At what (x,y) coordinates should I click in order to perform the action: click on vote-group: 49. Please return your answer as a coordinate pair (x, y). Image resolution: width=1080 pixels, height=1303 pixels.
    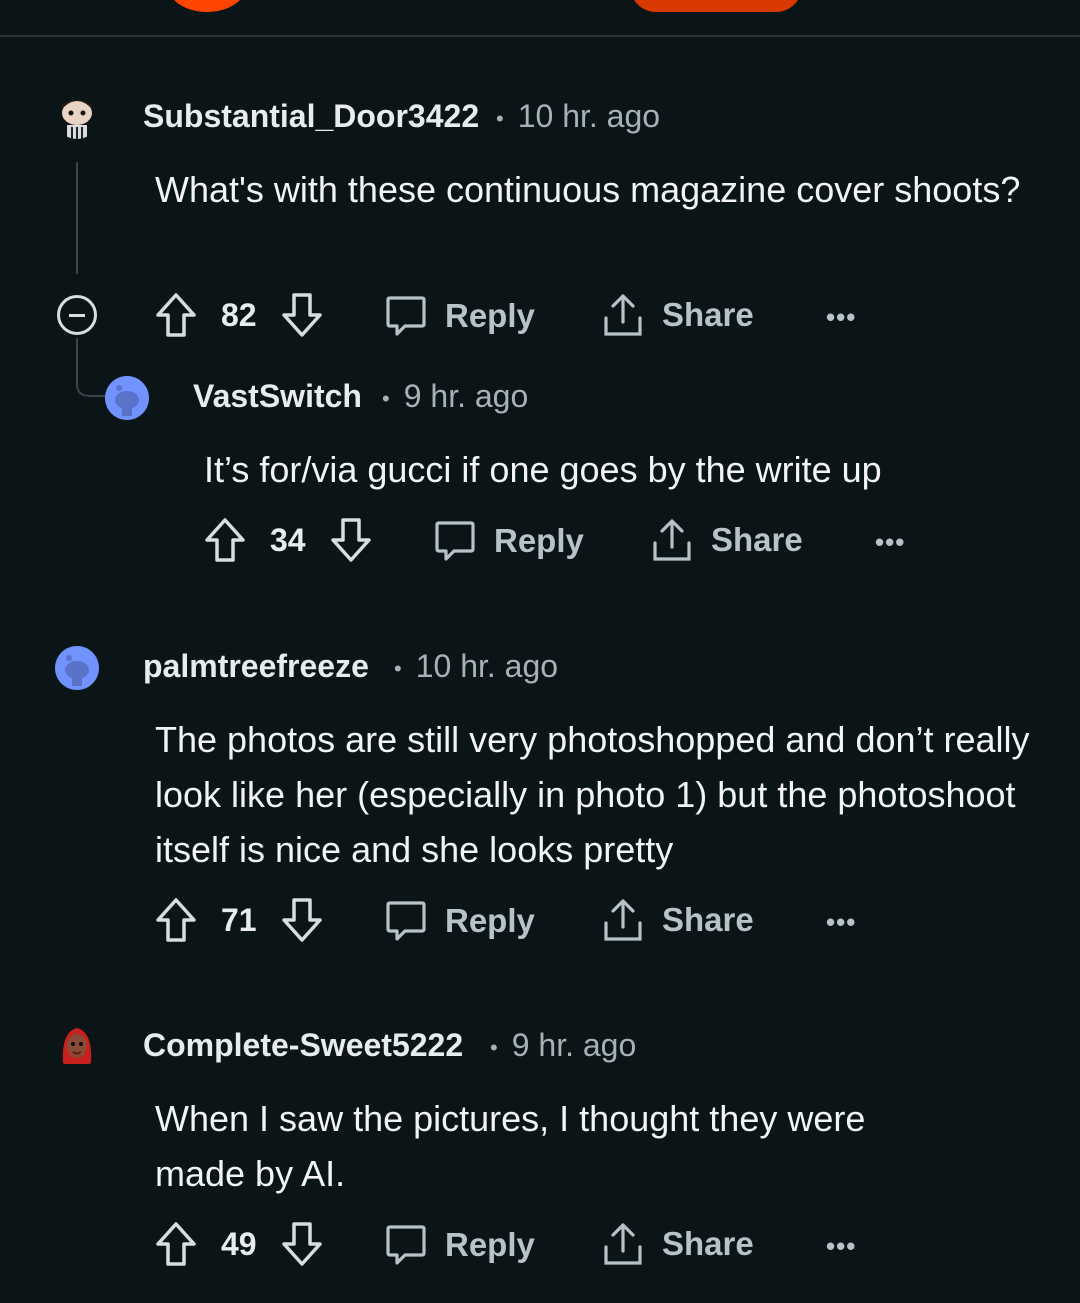
    Looking at the image, I should click on (239, 1244).